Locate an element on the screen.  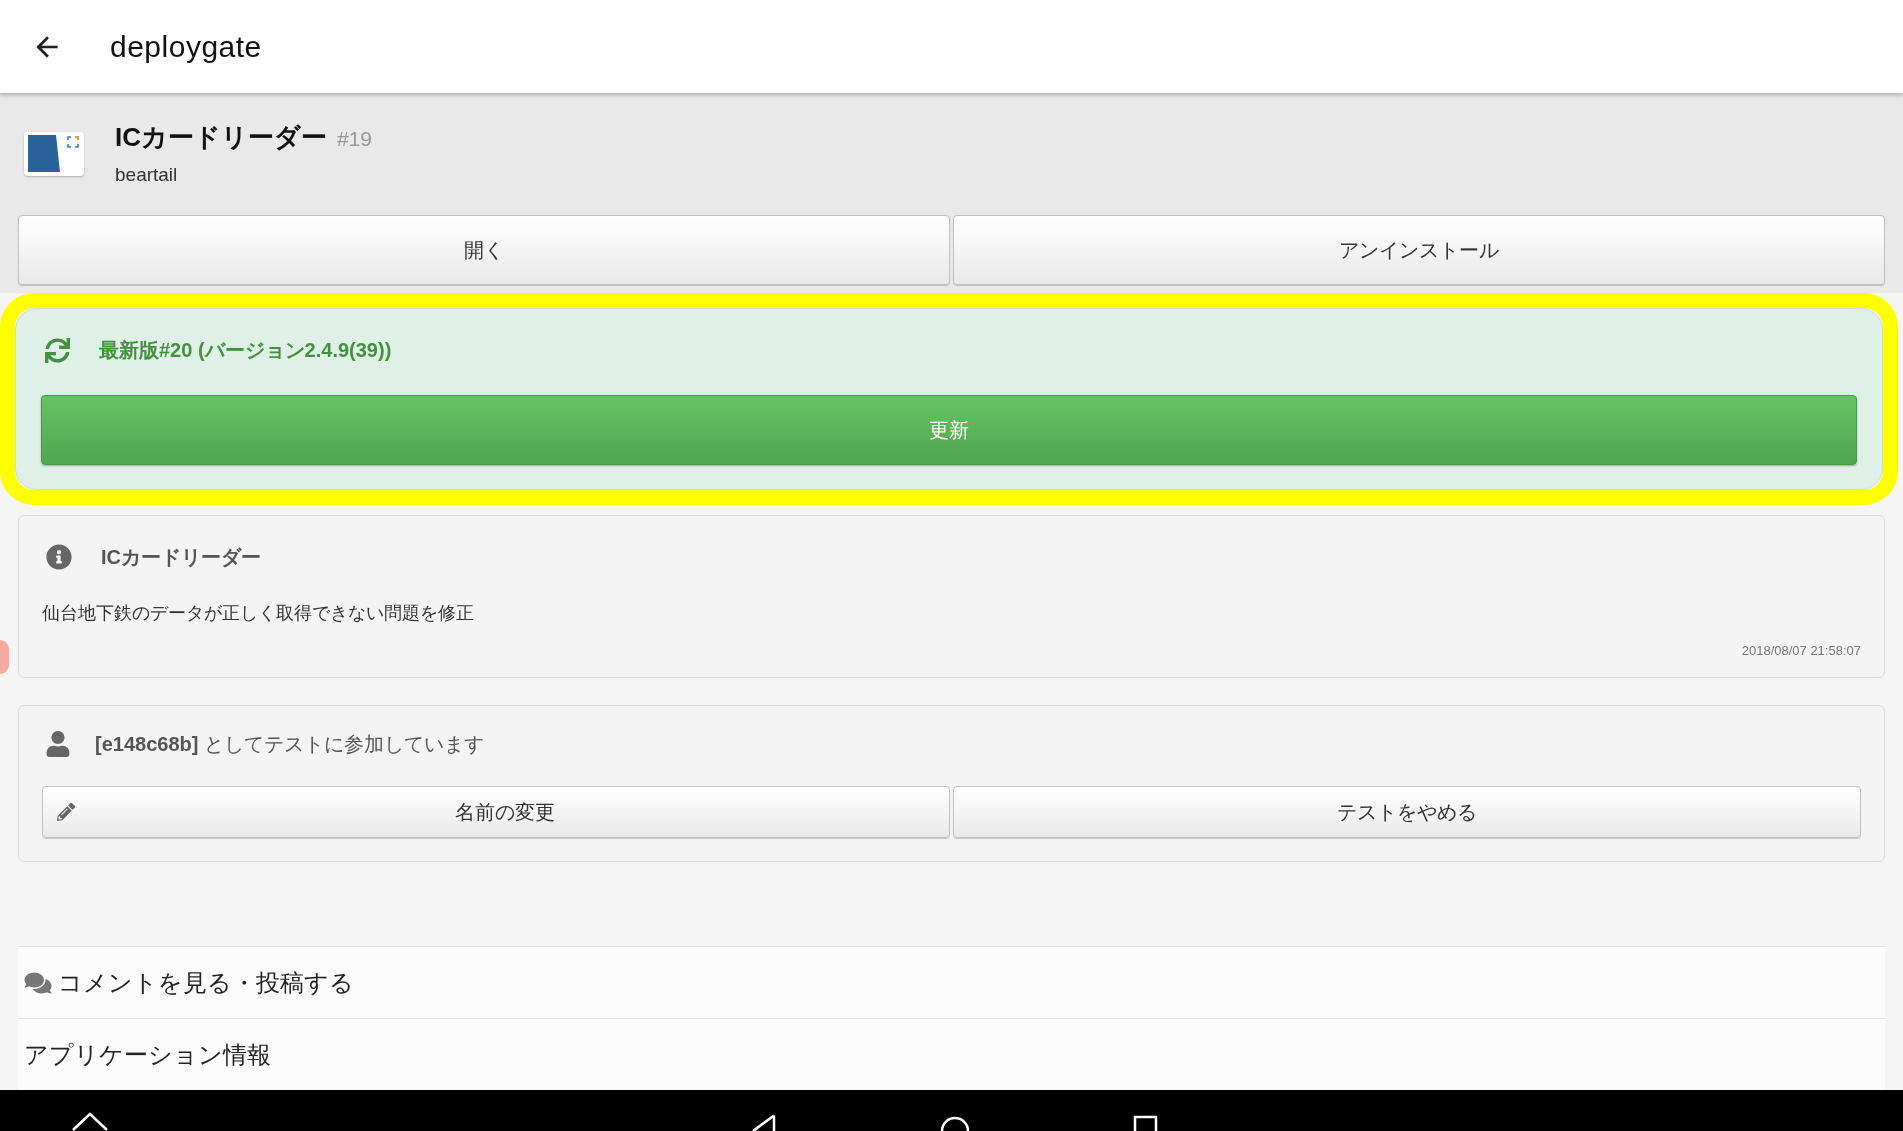
leave-test-button: テストをやめる is located at coordinates (1407, 812).